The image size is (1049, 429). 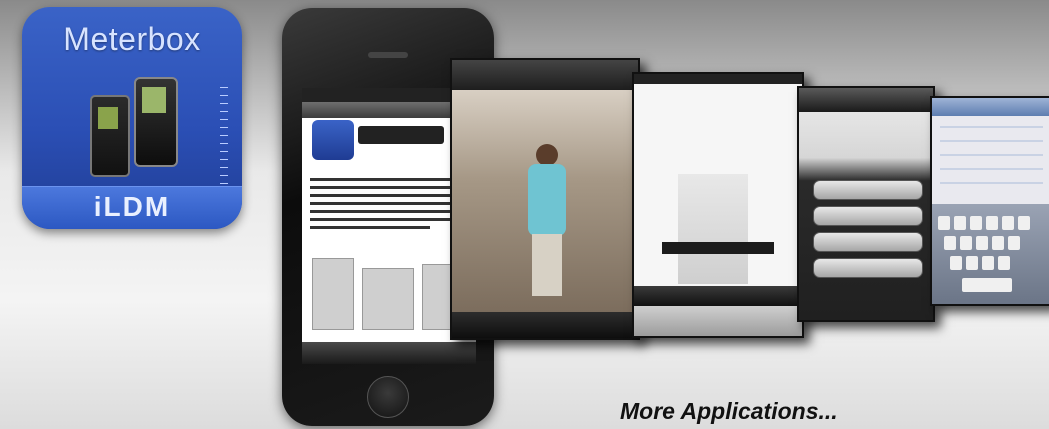 I want to click on header-banner, so click(x=401, y=135).